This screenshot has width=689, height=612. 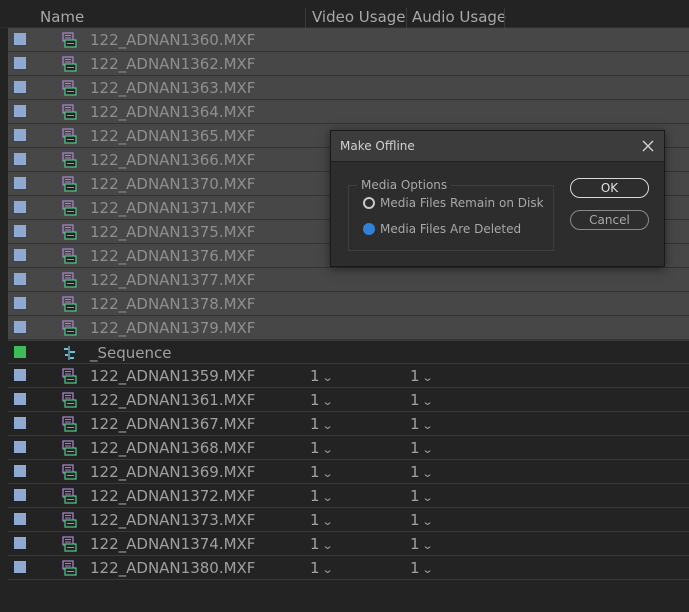 What do you see at coordinates (369, 203) in the screenshot?
I see `radio-remain-on-disk` at bounding box center [369, 203].